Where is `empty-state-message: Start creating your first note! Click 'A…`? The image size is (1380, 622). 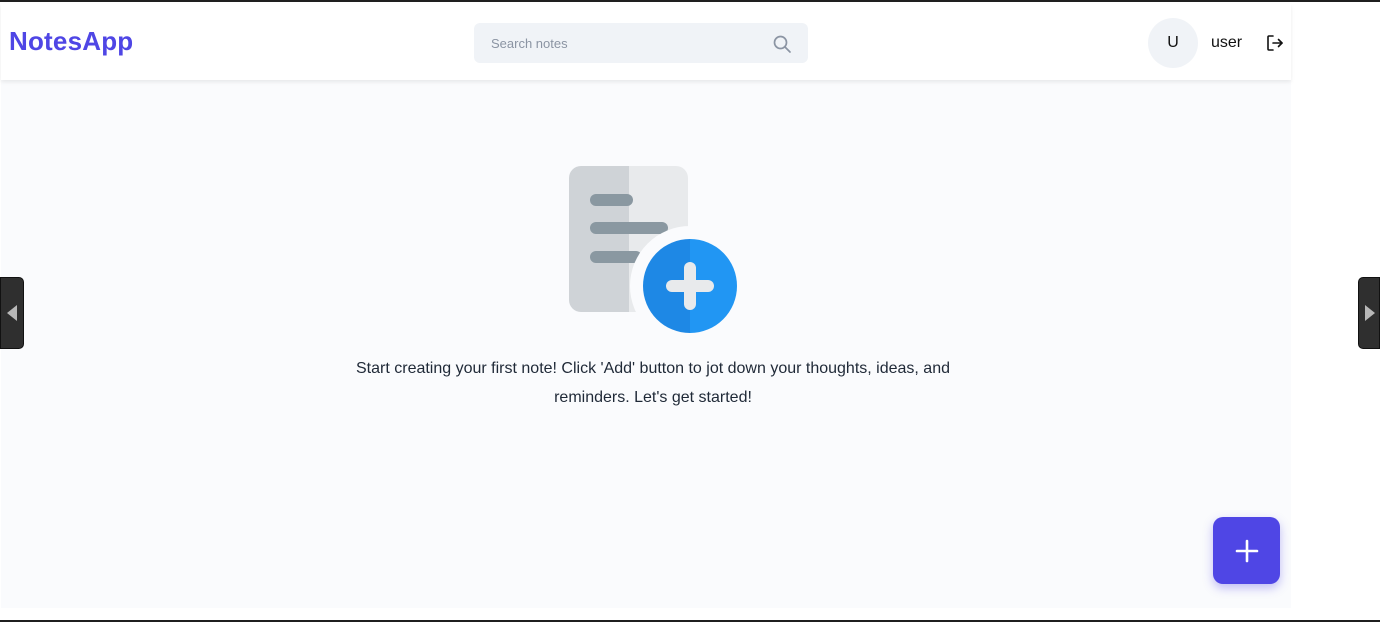
empty-state-message: Start creating your first note! Click 'A… is located at coordinates (653, 383).